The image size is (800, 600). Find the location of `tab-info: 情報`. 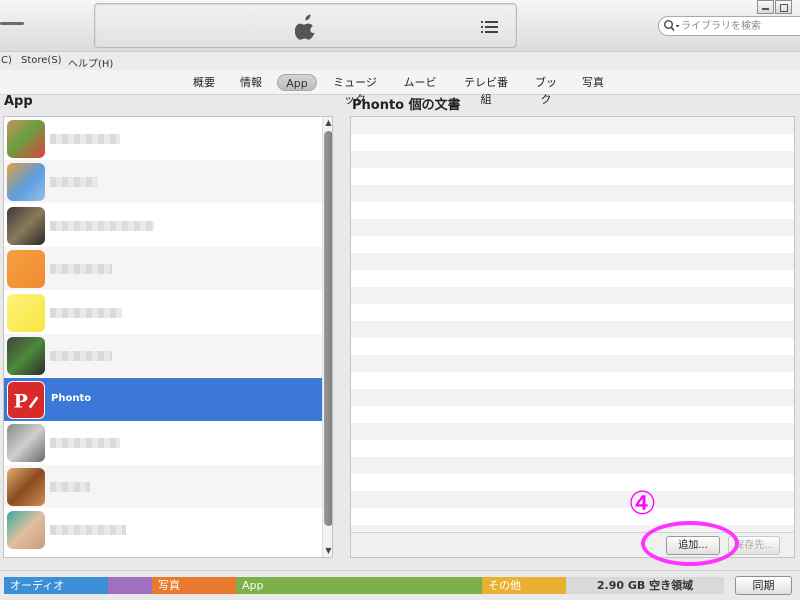

tab-info: 情報 is located at coordinates (251, 82).